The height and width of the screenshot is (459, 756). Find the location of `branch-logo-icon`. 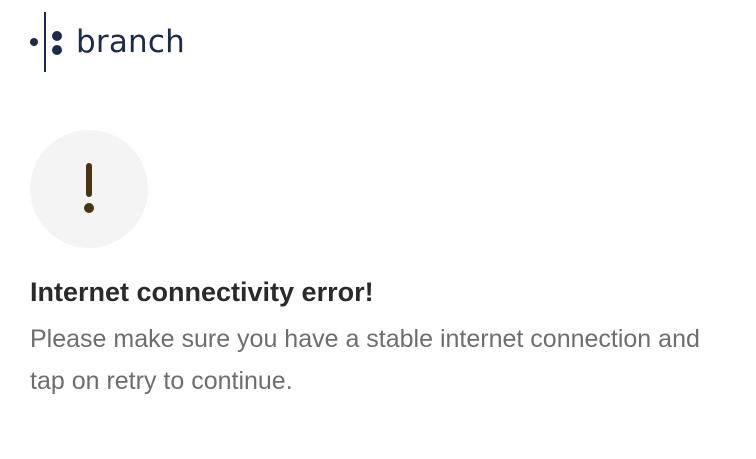

branch-logo-icon is located at coordinates (50, 42).